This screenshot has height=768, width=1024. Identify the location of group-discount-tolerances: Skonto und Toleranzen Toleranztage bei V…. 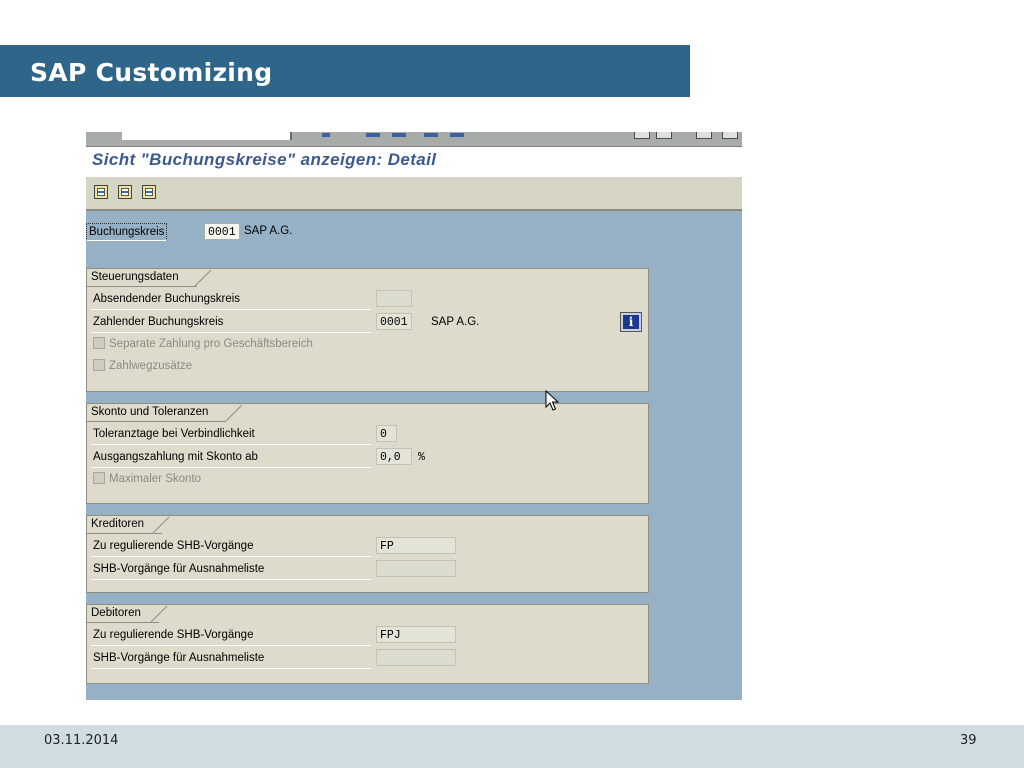
(367, 453).